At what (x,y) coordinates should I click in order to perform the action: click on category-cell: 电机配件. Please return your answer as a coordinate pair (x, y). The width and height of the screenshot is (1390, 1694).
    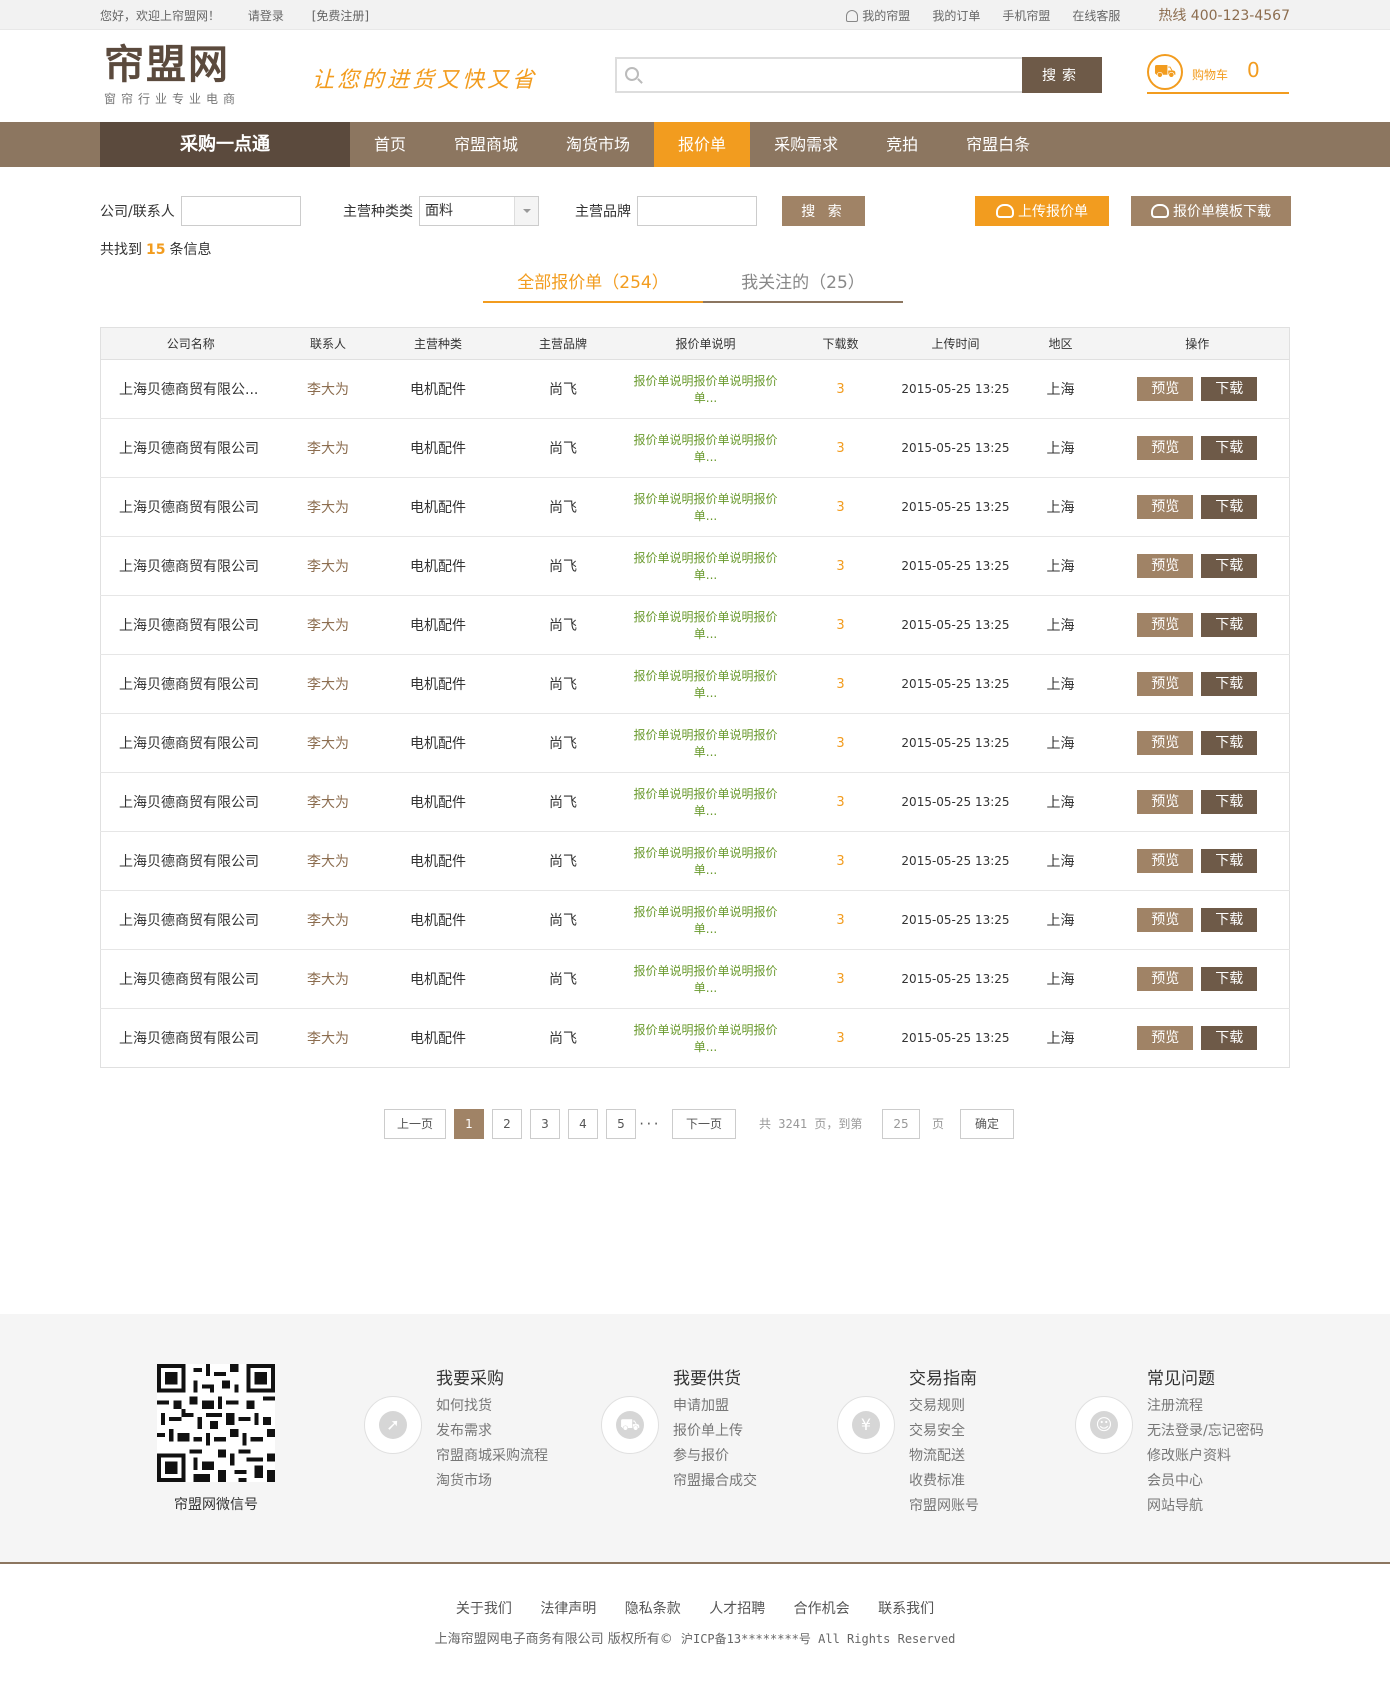
    Looking at the image, I should click on (438, 684).